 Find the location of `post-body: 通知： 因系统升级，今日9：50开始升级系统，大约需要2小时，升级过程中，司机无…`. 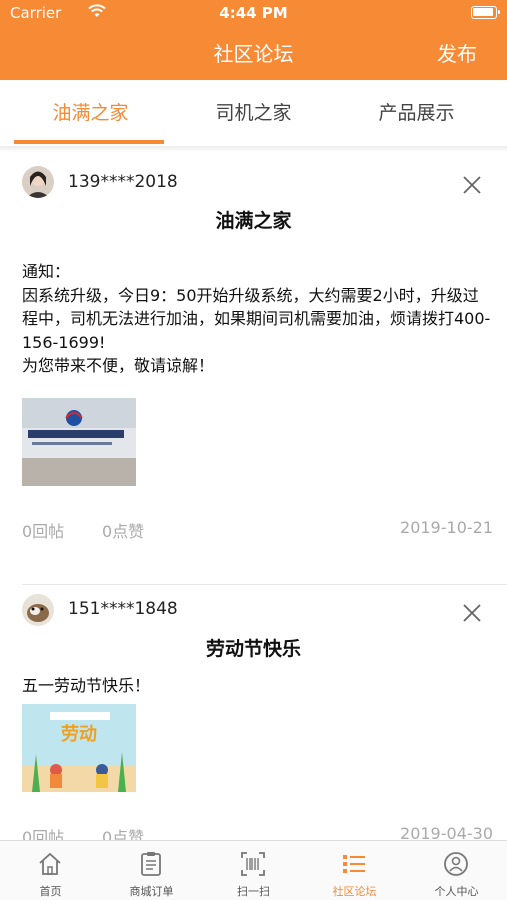

post-body: 通知： 因系统升级，今日9：50开始升级系统，大约需要2小时，升级过程中，司机无… is located at coordinates (256, 318).